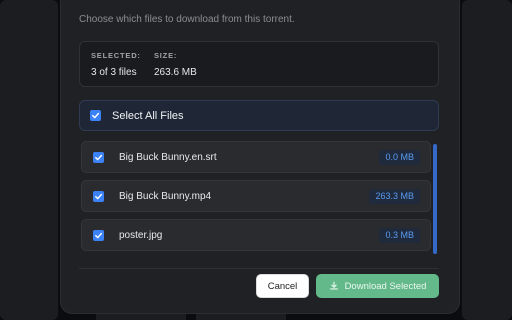 Image resolution: width=512 pixels, height=320 pixels. Describe the element at coordinates (116, 64) in the screenshot. I see `selected-summary: SELECTED: 3 of 3 files` at that location.